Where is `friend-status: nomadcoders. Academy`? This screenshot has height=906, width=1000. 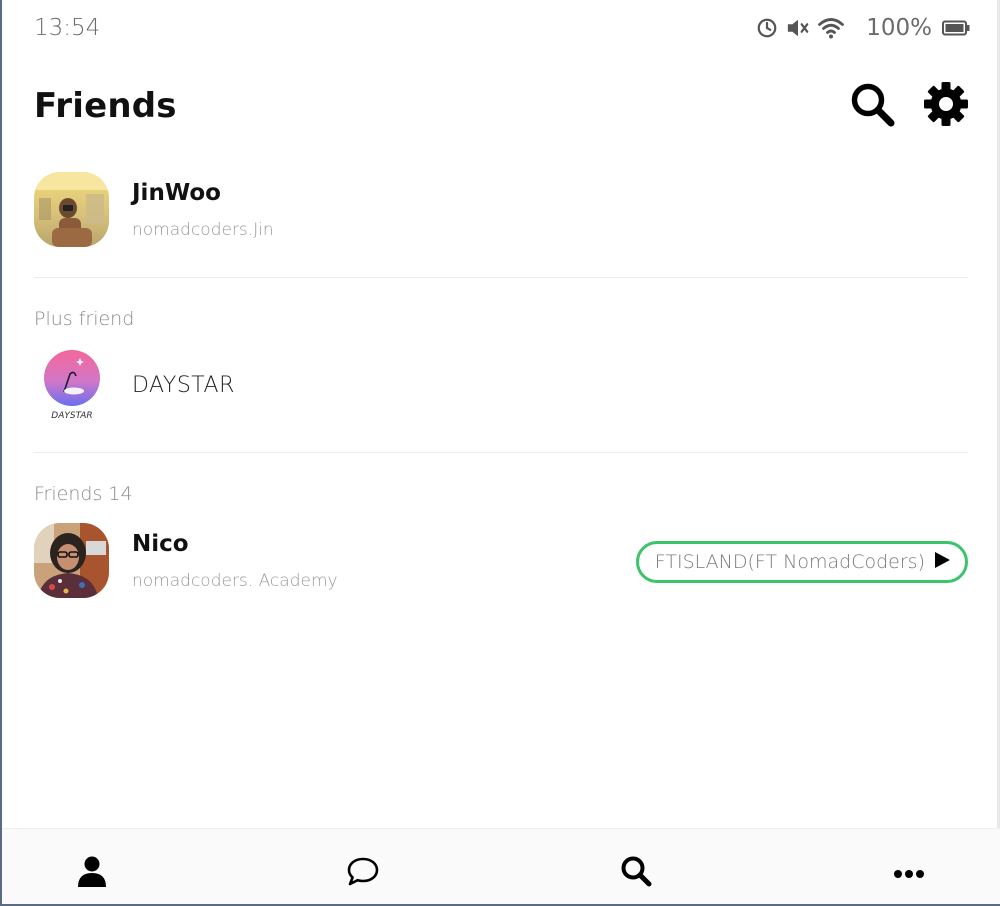
friend-status: nomadcoders. Academy is located at coordinates (235, 580).